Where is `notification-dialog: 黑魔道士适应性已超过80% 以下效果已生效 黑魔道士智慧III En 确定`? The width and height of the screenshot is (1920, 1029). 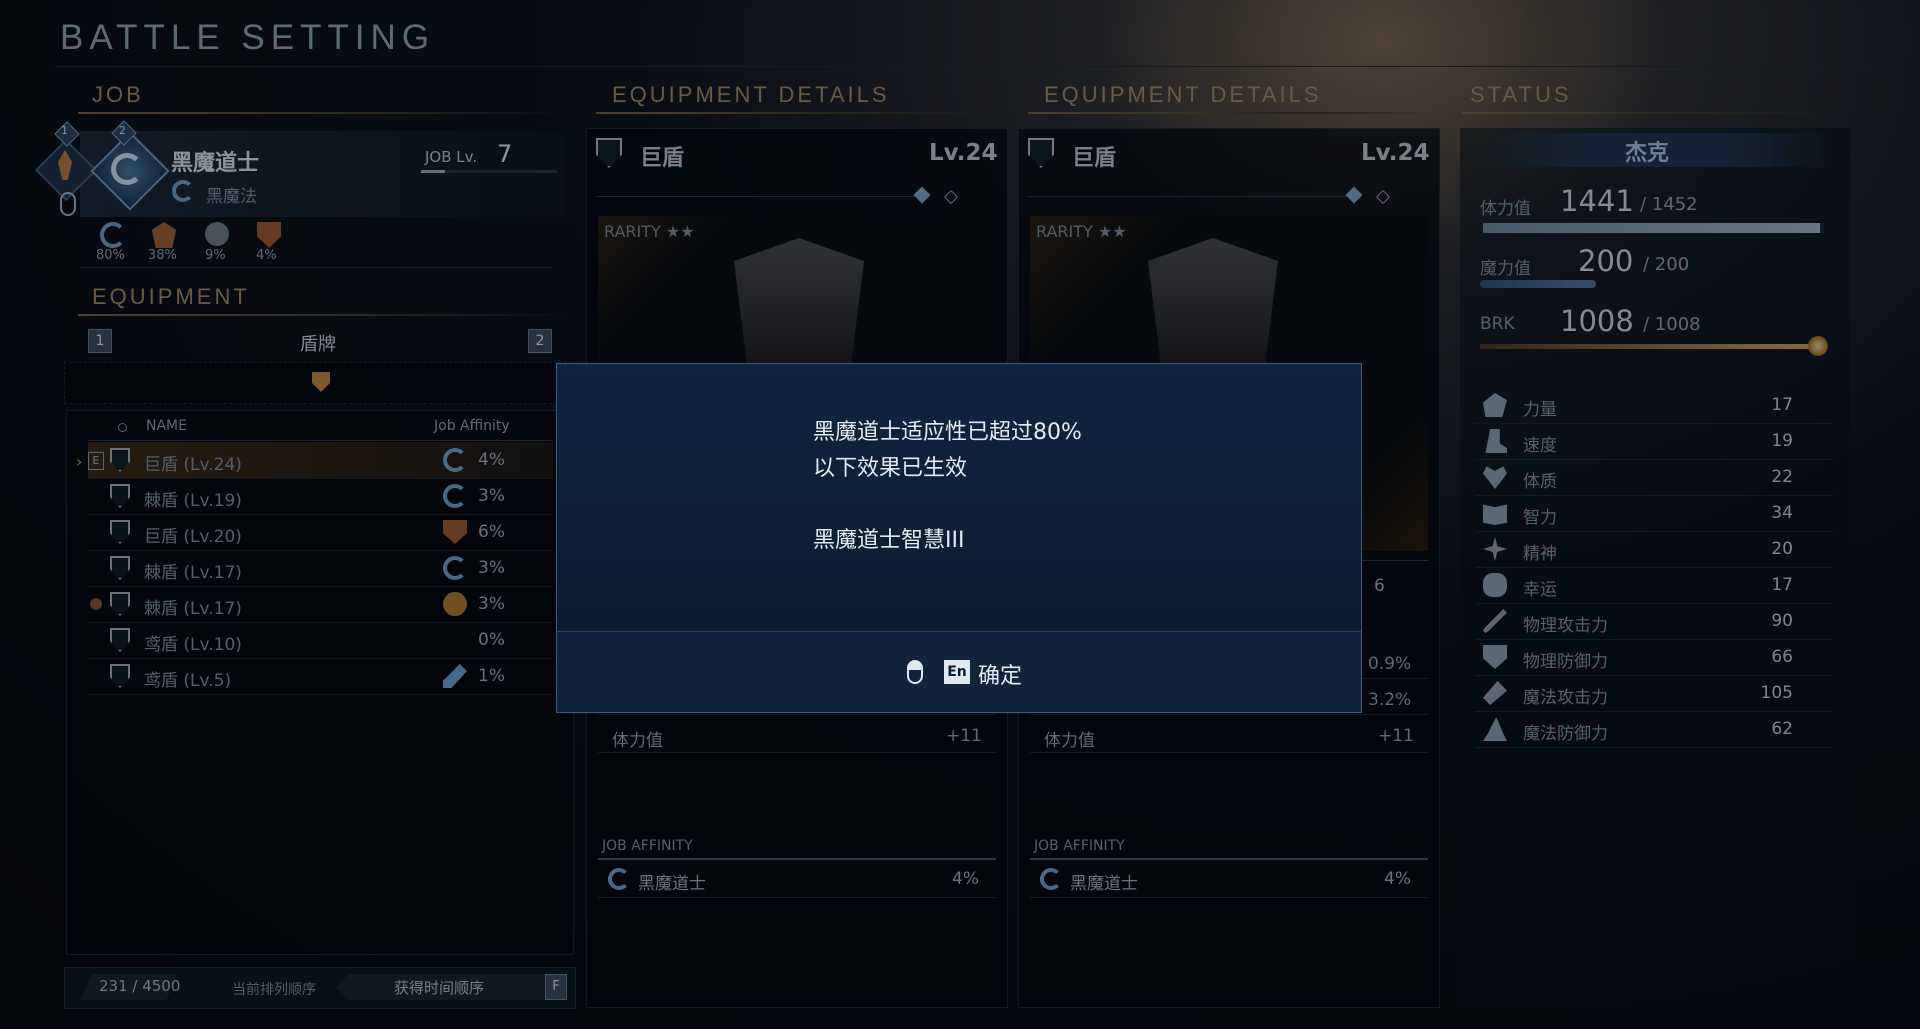
notification-dialog: 黑魔道士适应性已超过80% 以下效果已生效 黑魔道士智慧III En 确定 is located at coordinates (959, 538).